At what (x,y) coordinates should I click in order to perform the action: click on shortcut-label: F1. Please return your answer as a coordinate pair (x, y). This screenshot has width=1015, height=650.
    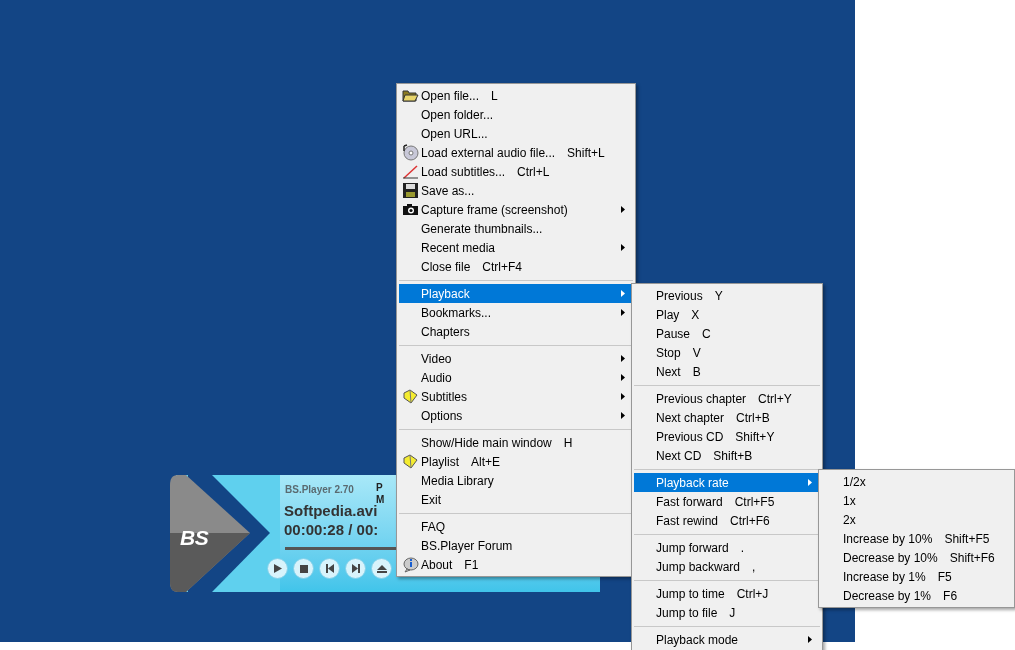
    Looking at the image, I should click on (471, 565).